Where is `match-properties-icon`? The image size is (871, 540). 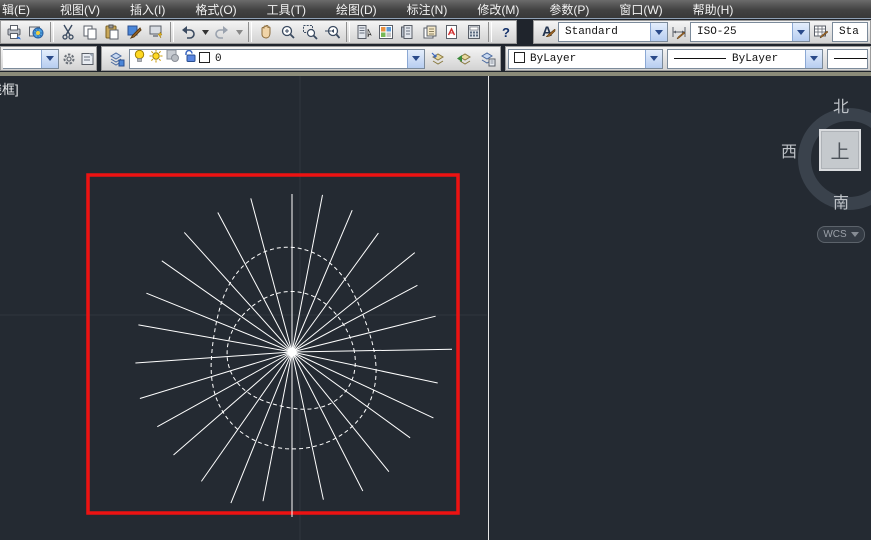 match-properties-icon is located at coordinates (134, 32).